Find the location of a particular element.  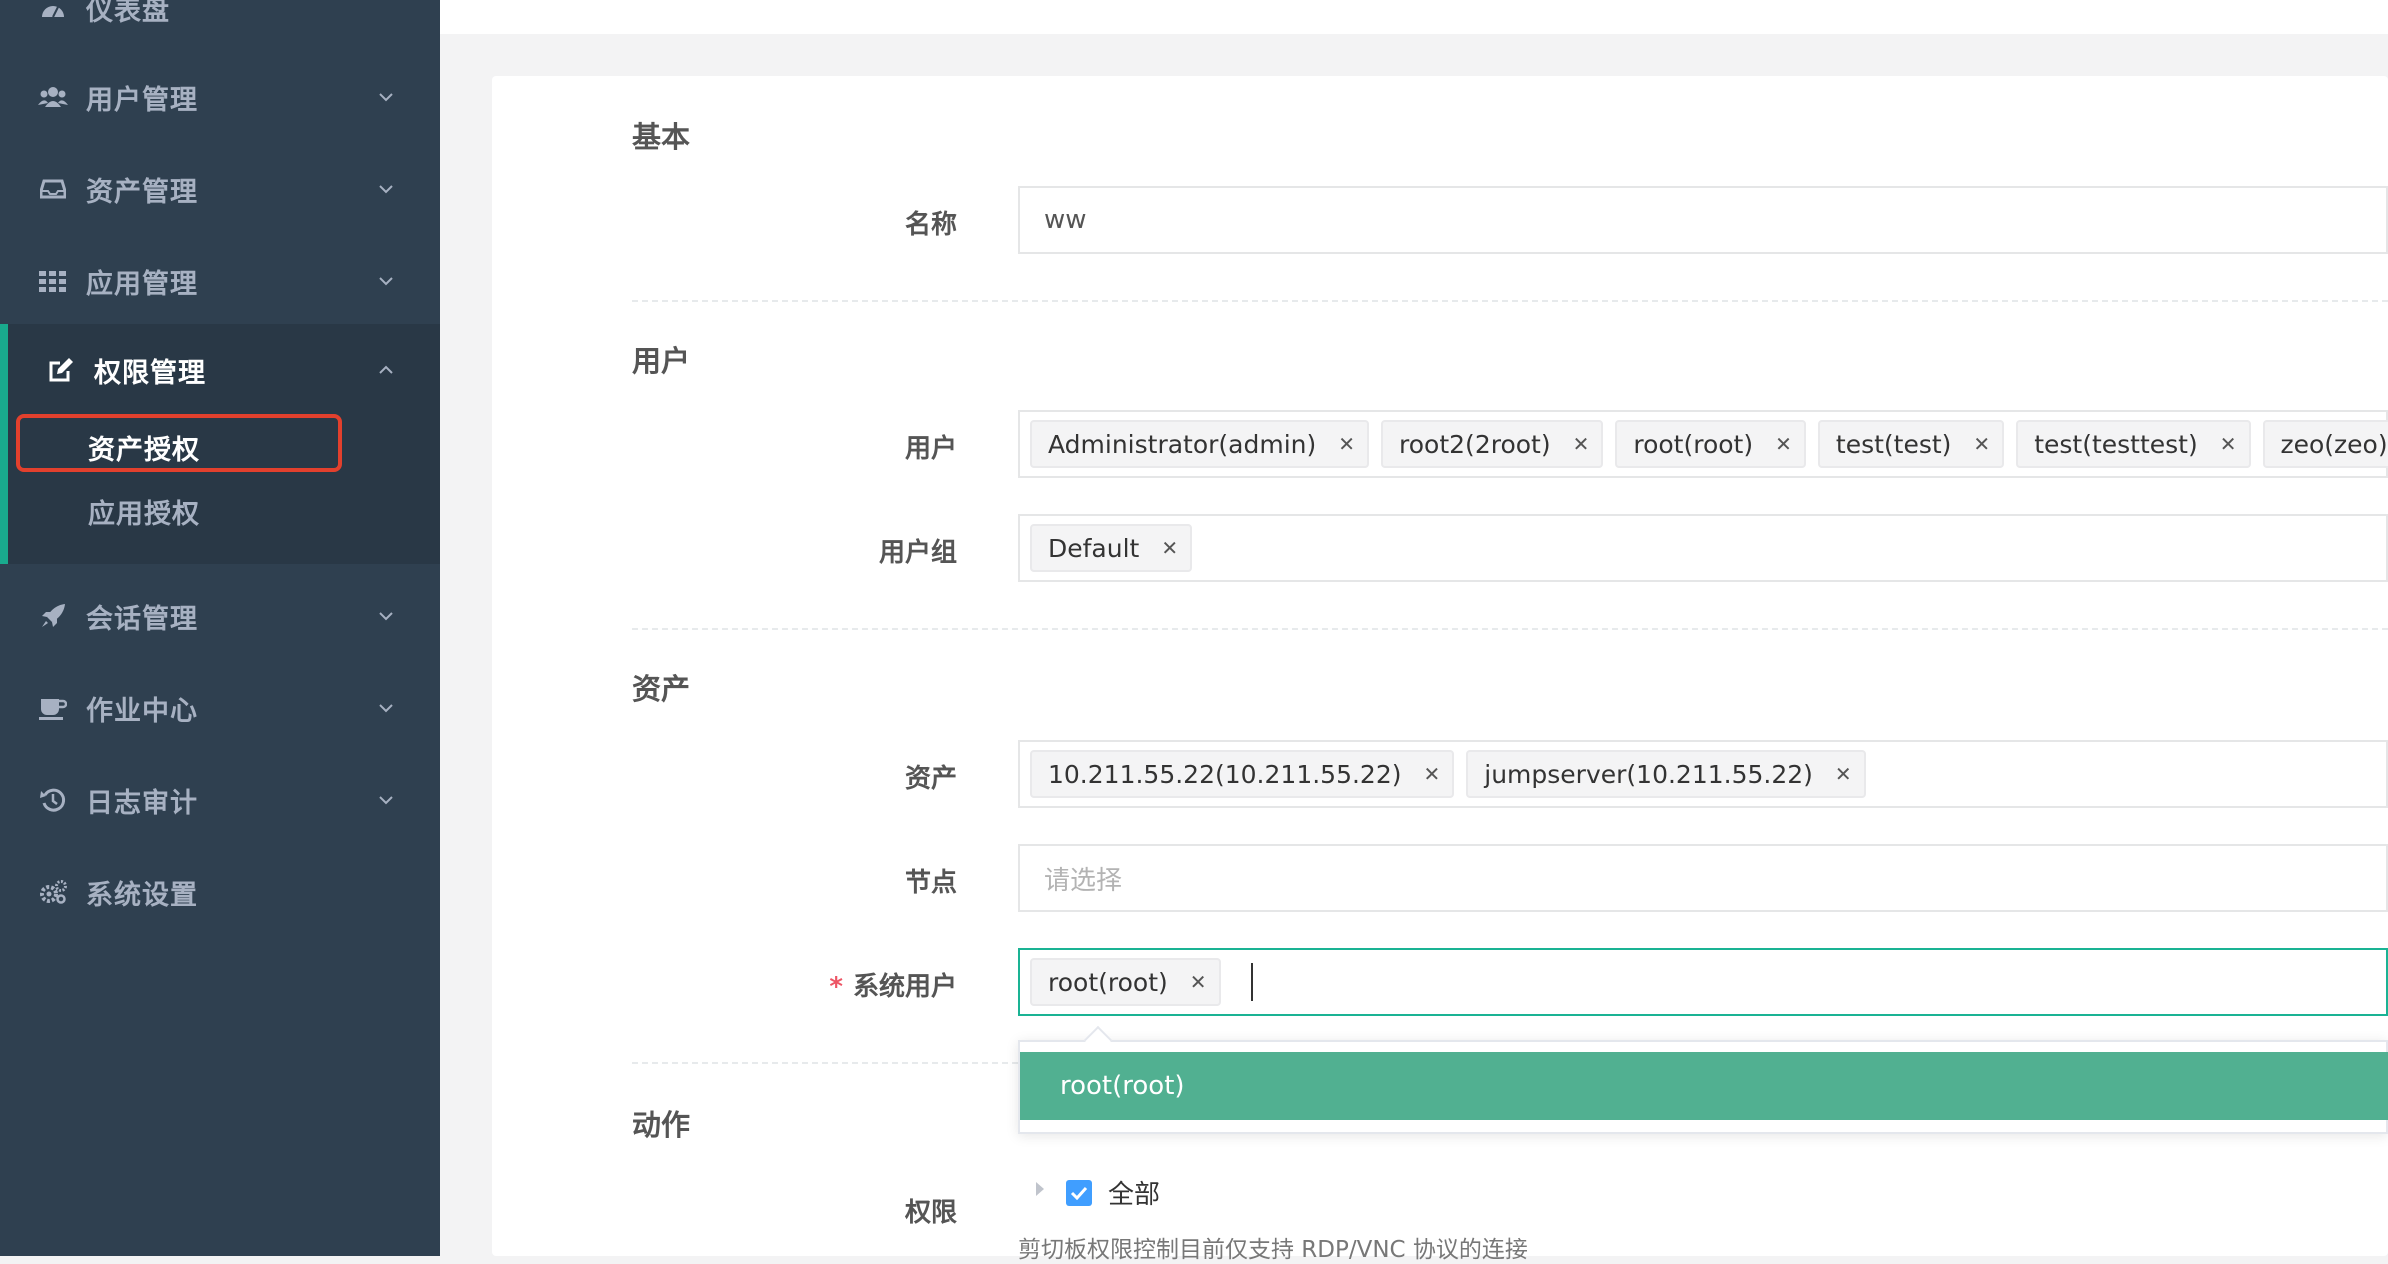

user-tag: Administrator(admin) ✕ is located at coordinates (1199, 444).